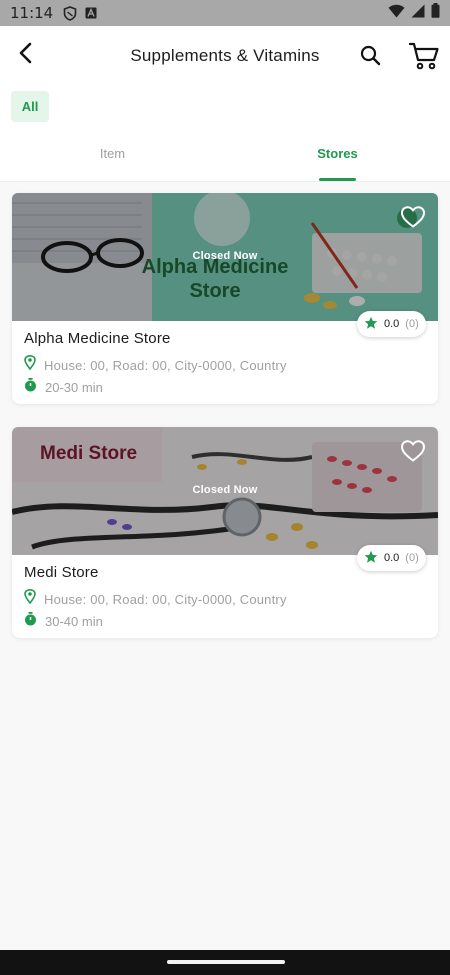  What do you see at coordinates (371, 56) in the screenshot?
I see `search-button` at bounding box center [371, 56].